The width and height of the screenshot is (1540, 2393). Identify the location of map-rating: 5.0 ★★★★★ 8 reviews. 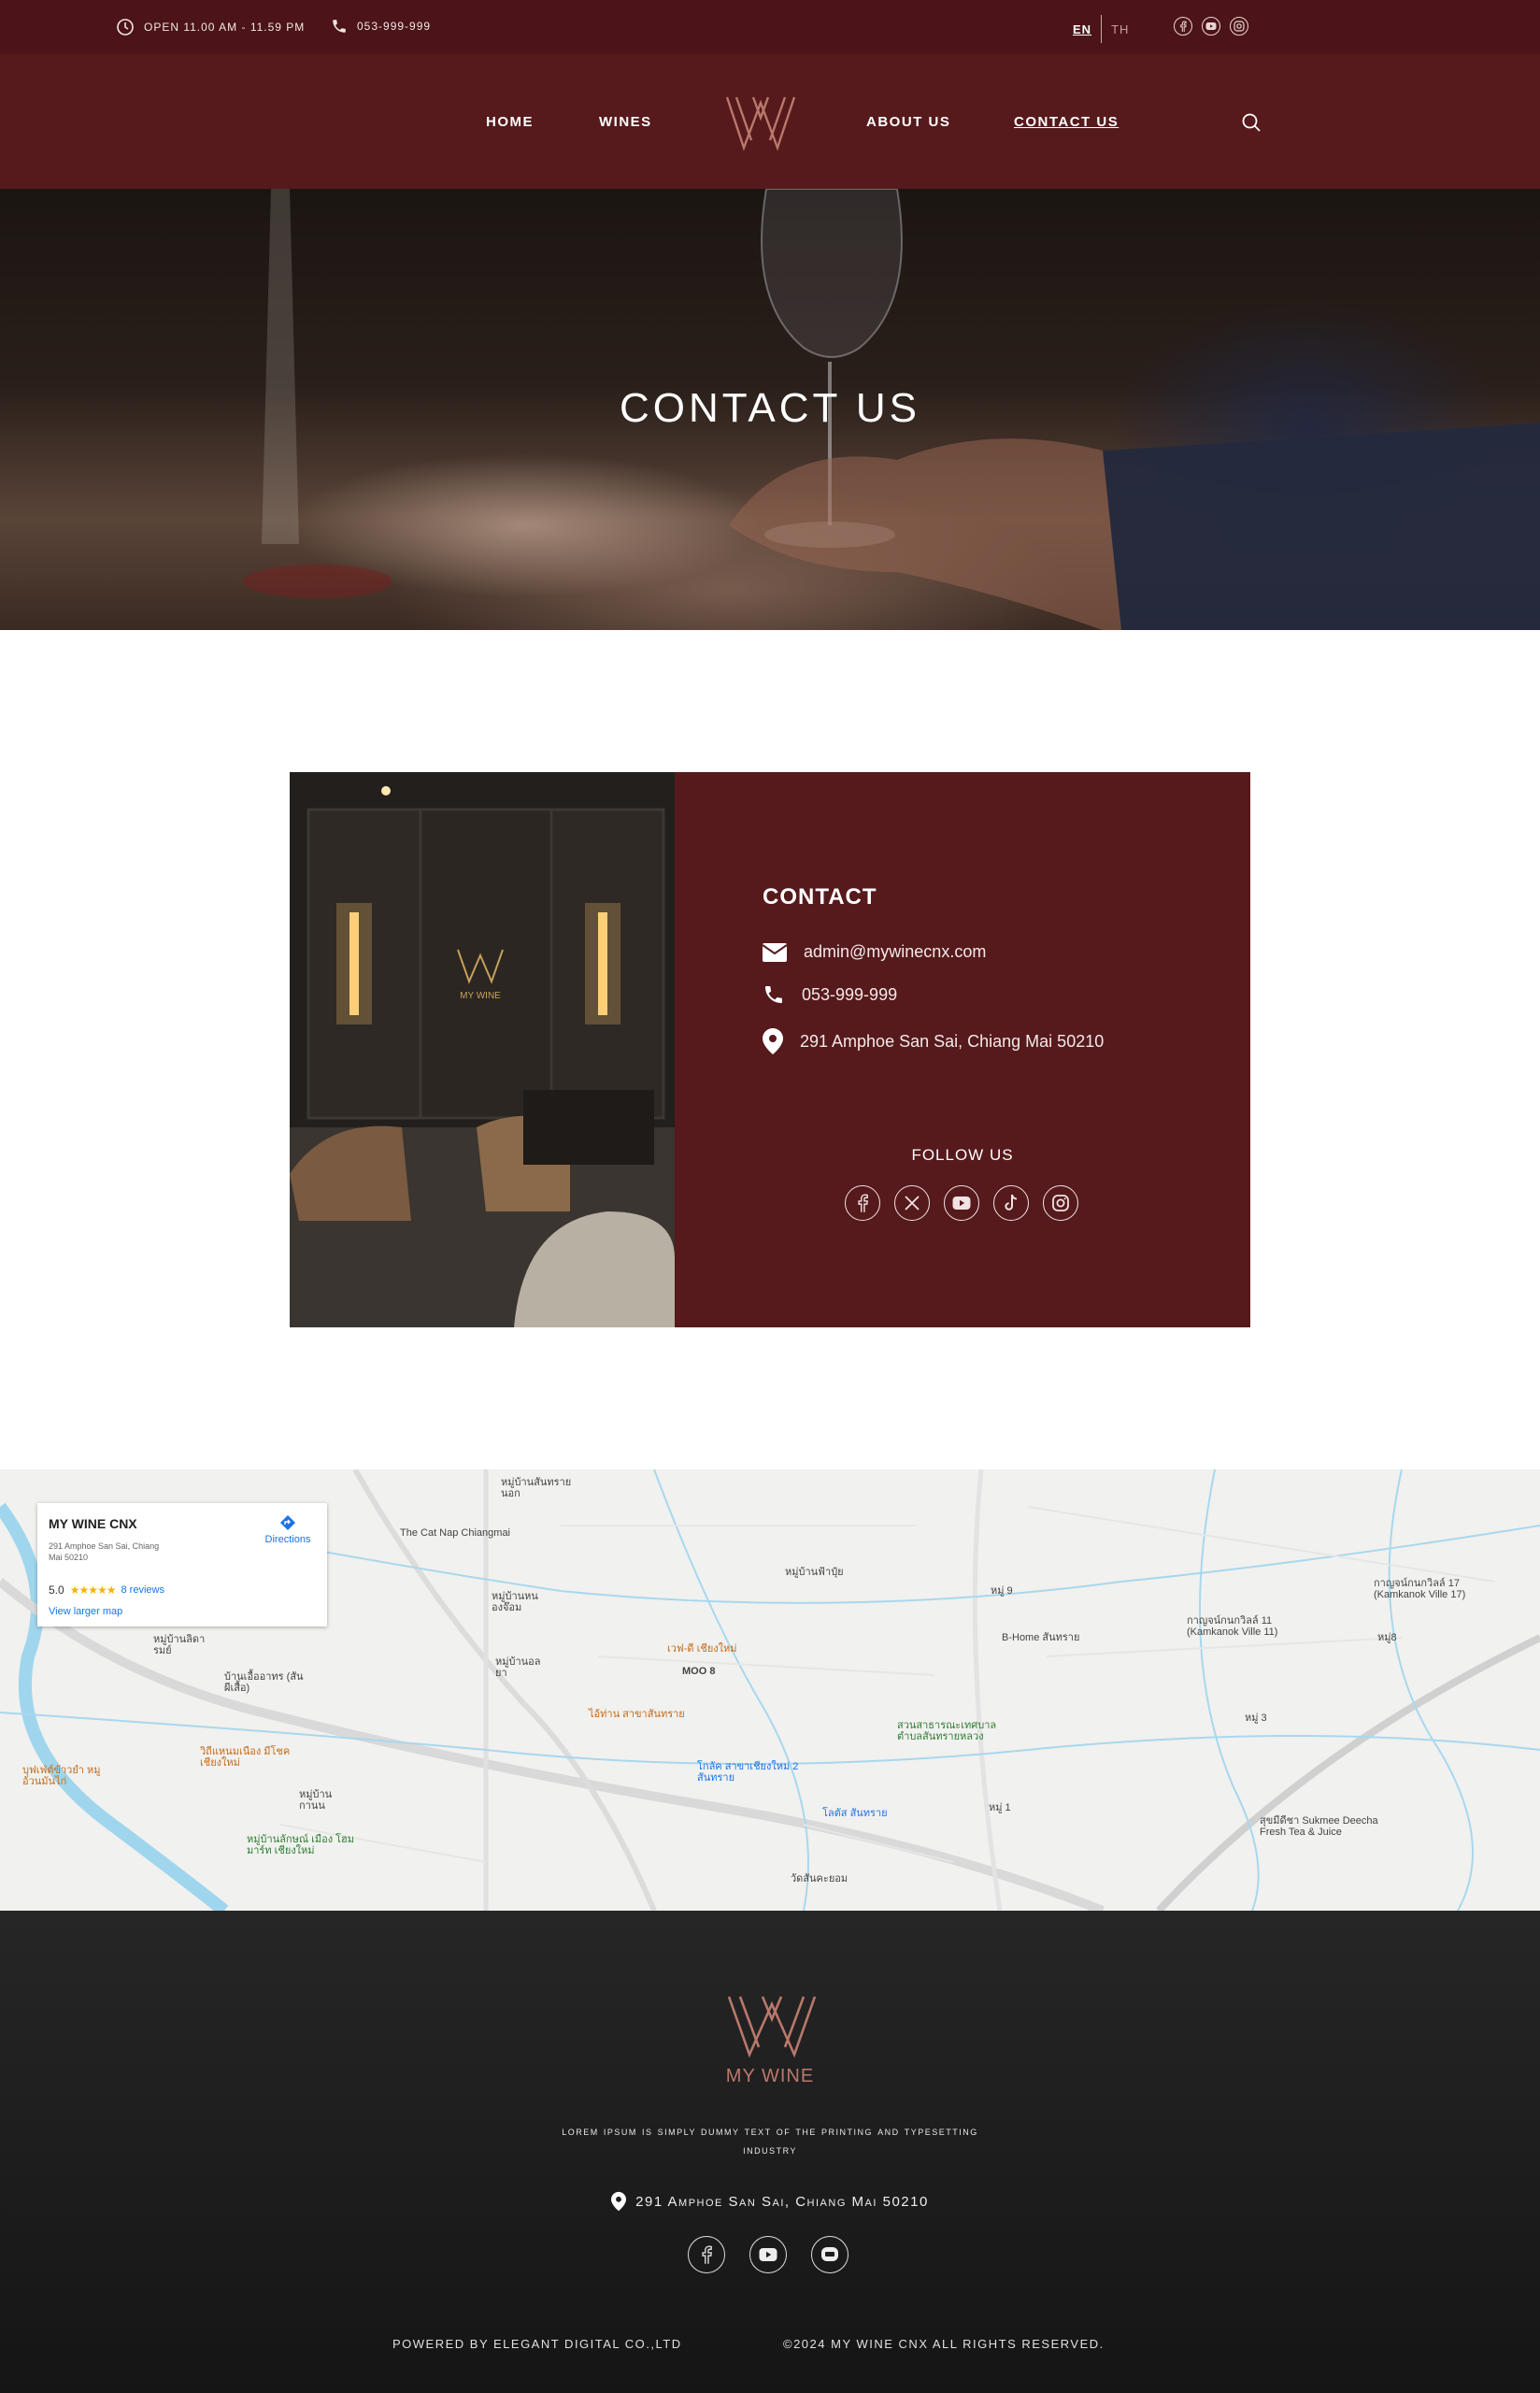
(106, 1590).